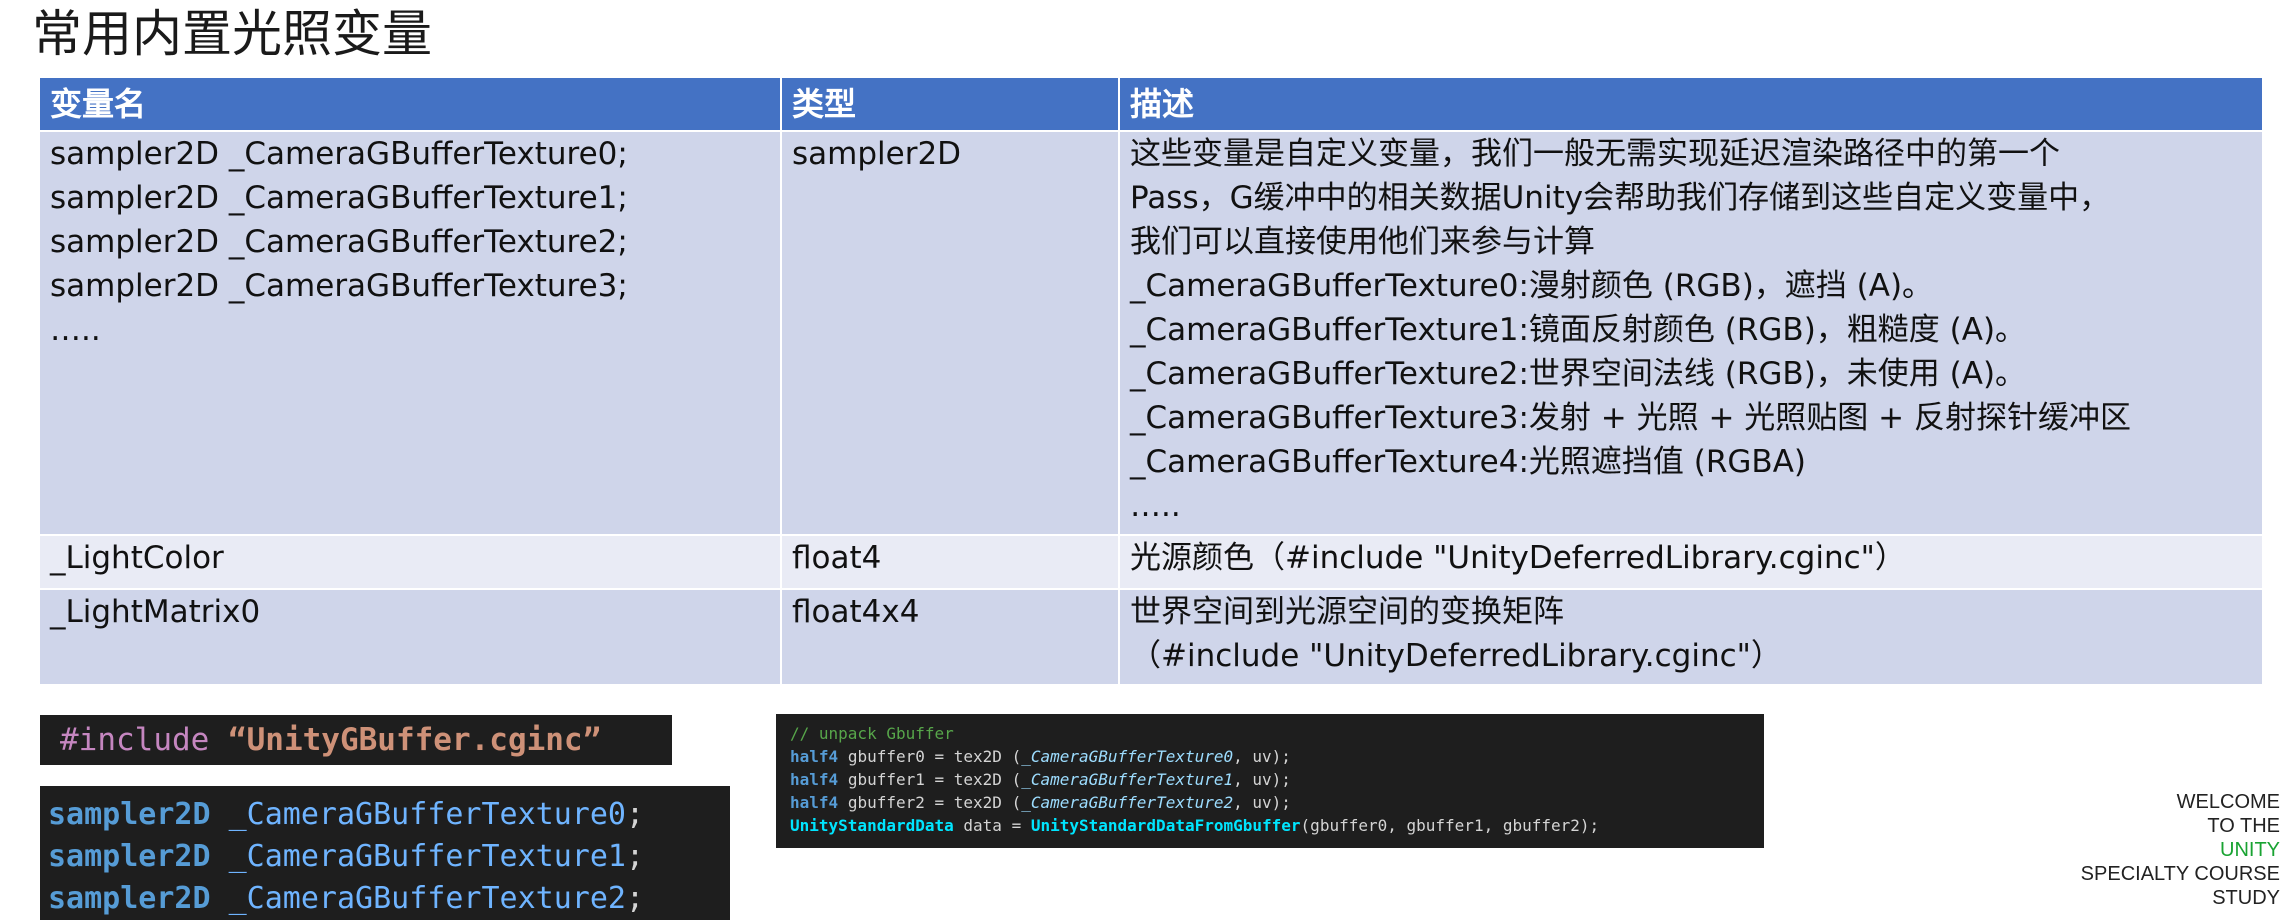 Image resolution: width=2294 pixels, height=920 pixels. What do you see at coordinates (950, 637) in the screenshot?
I see `cell-type: float4x4` at bounding box center [950, 637].